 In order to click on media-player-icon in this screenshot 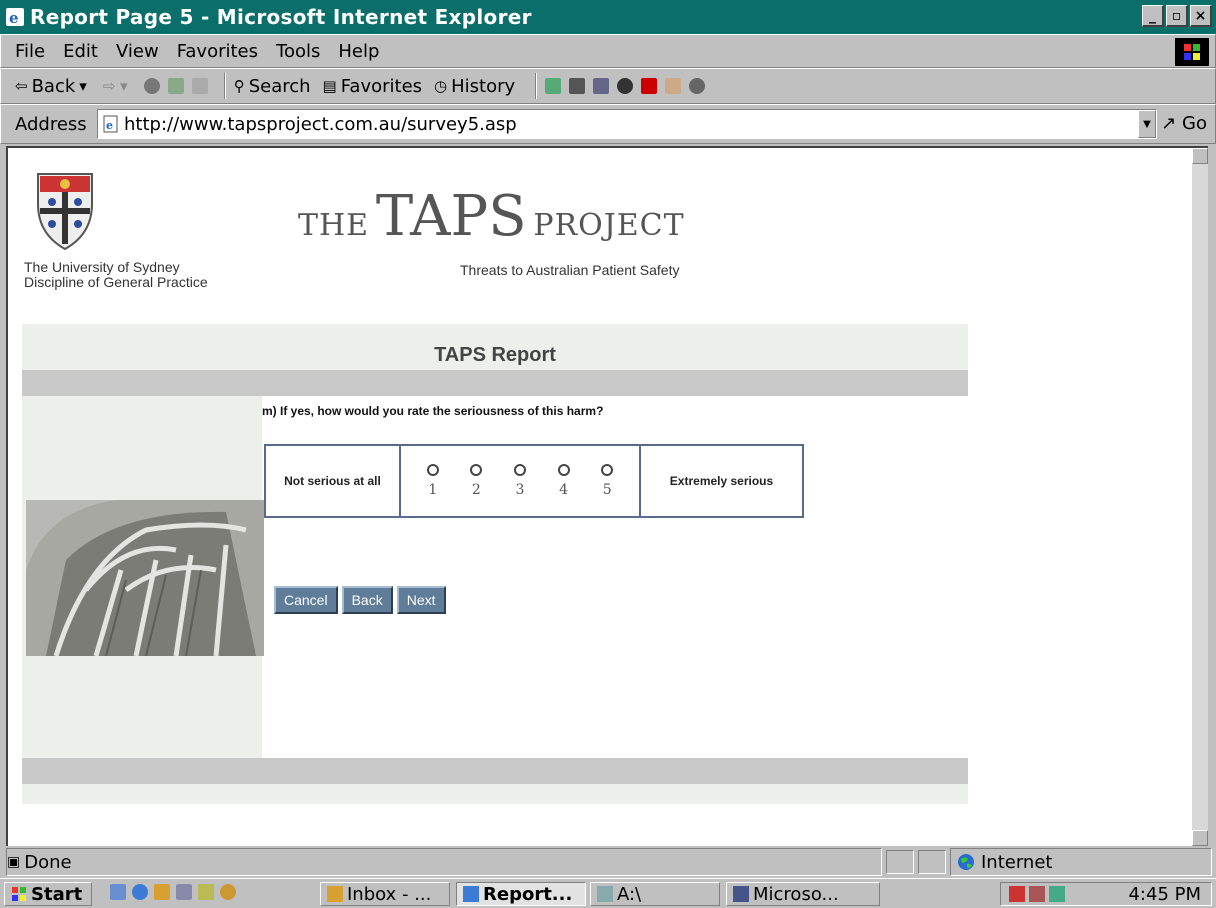, I will do `click(228, 892)`.